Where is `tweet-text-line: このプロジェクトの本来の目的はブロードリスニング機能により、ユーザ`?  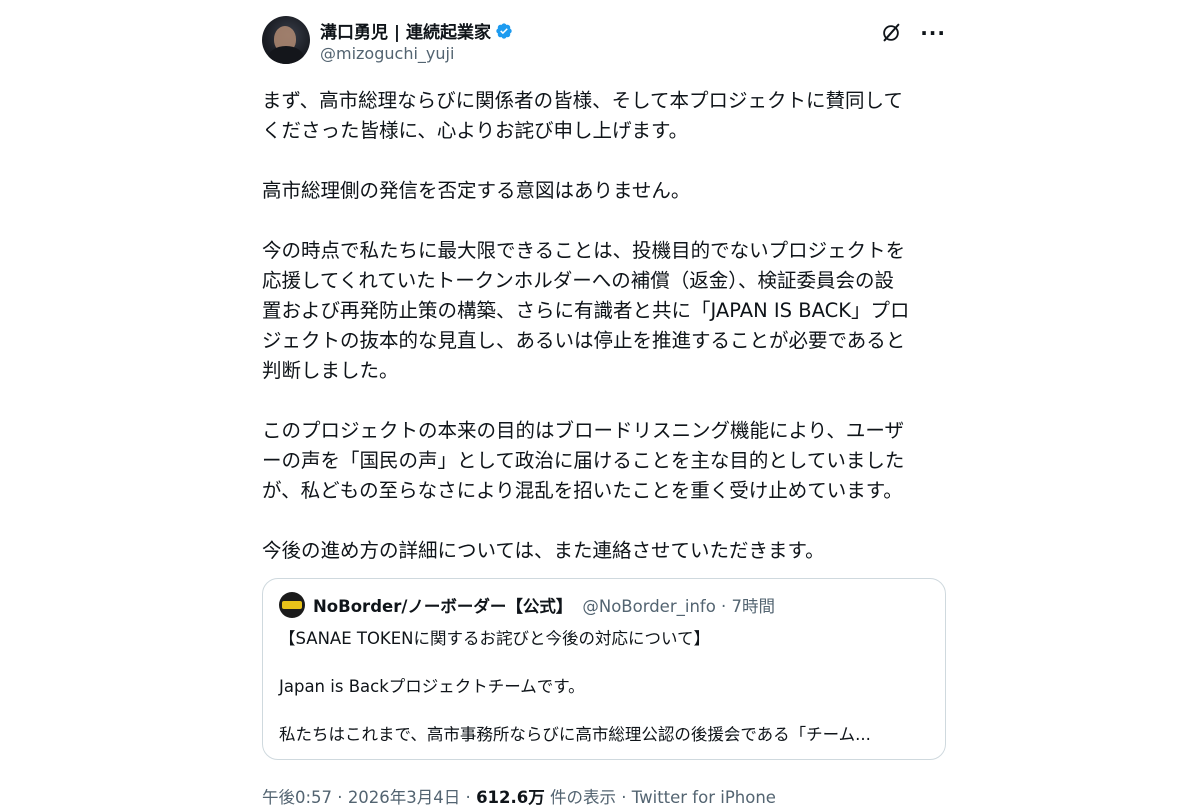
tweet-text-line: このプロジェクトの本来の目的はブロードリスニング機能により、ユーザ is located at coordinates (583, 430).